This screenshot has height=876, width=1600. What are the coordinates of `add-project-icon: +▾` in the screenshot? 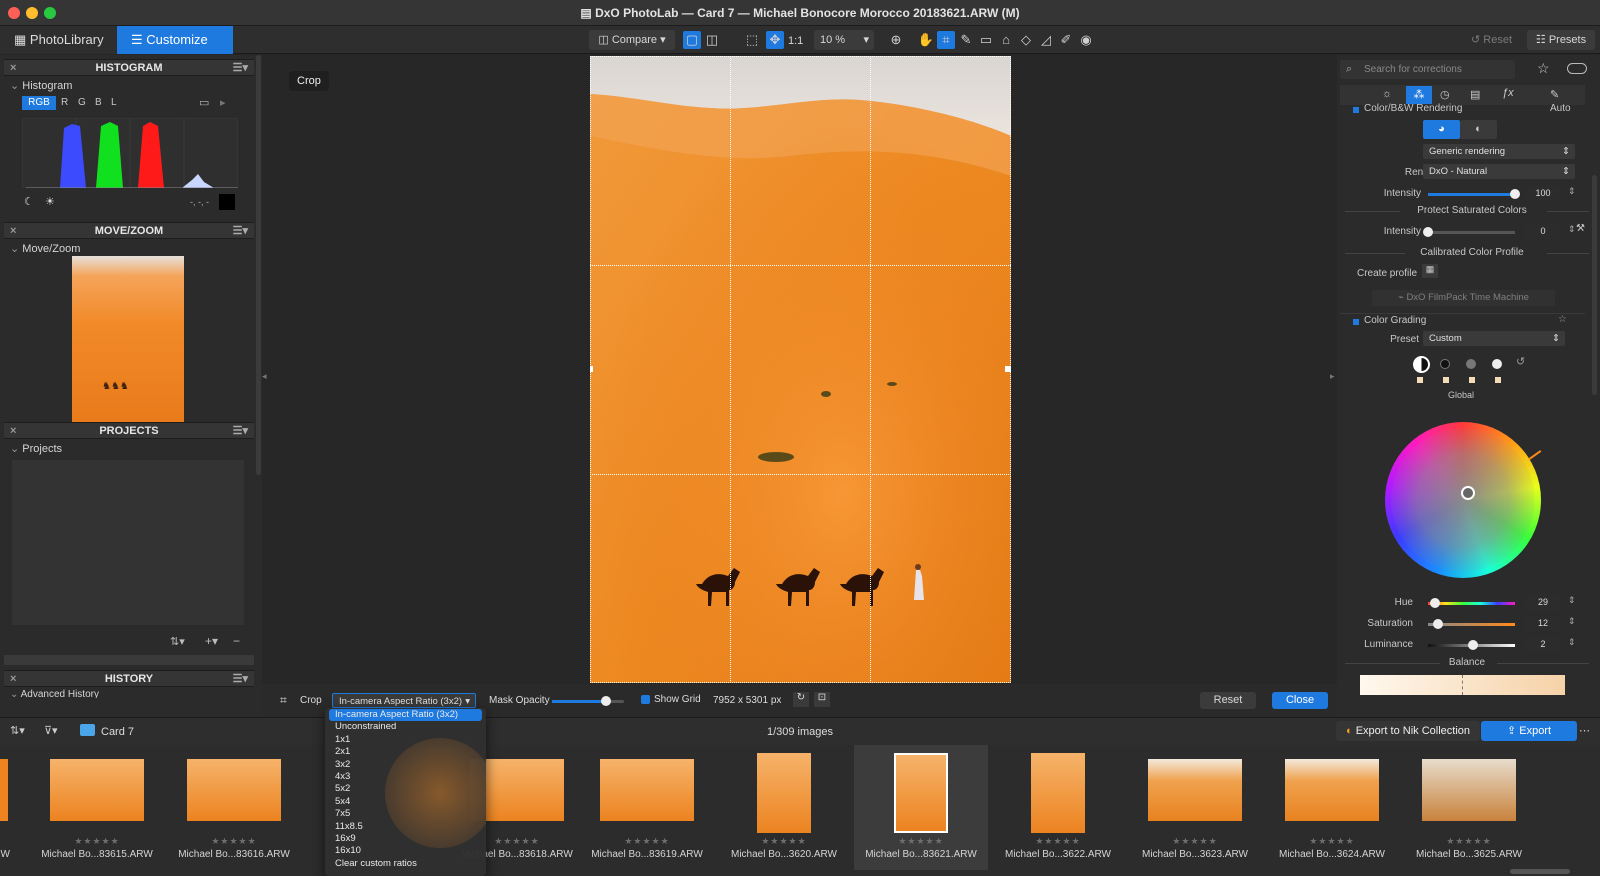 It's located at (211, 641).